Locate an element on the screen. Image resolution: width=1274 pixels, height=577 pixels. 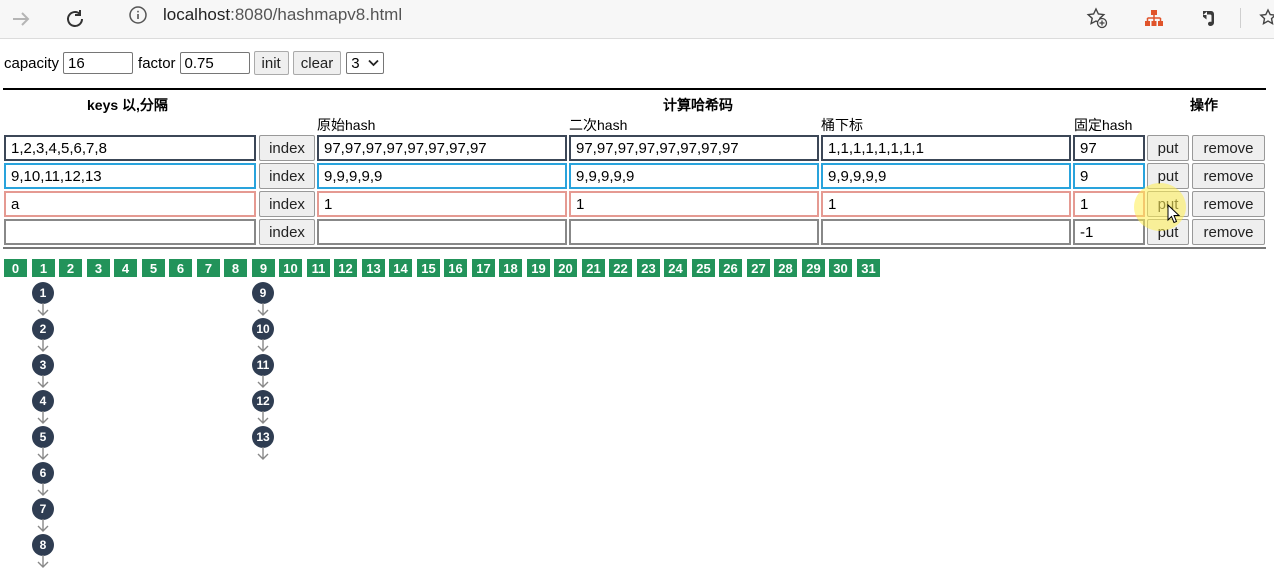
factor-input is located at coordinates (214, 63).